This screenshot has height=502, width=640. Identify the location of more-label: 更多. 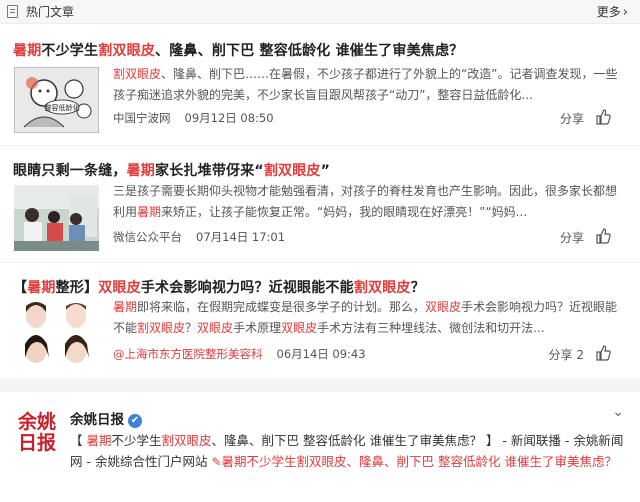
(608, 12).